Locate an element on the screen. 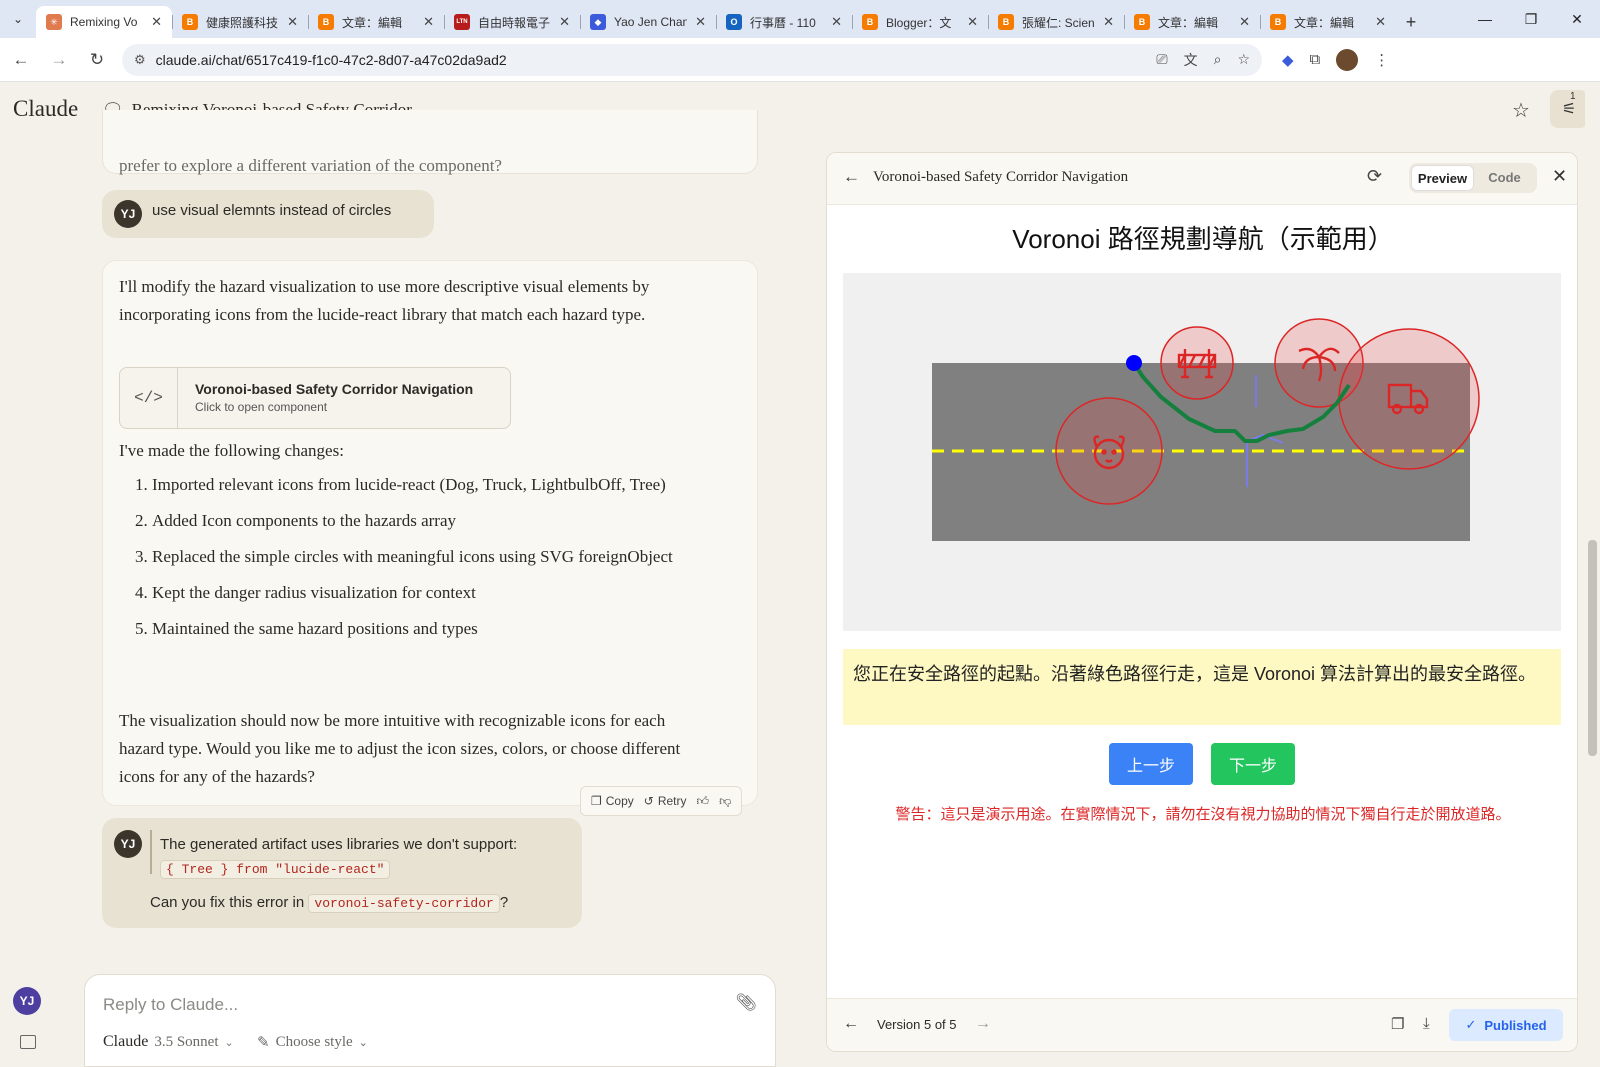 This screenshot has height=1067, width=1600. profile-avatar is located at coordinates (1347, 59).